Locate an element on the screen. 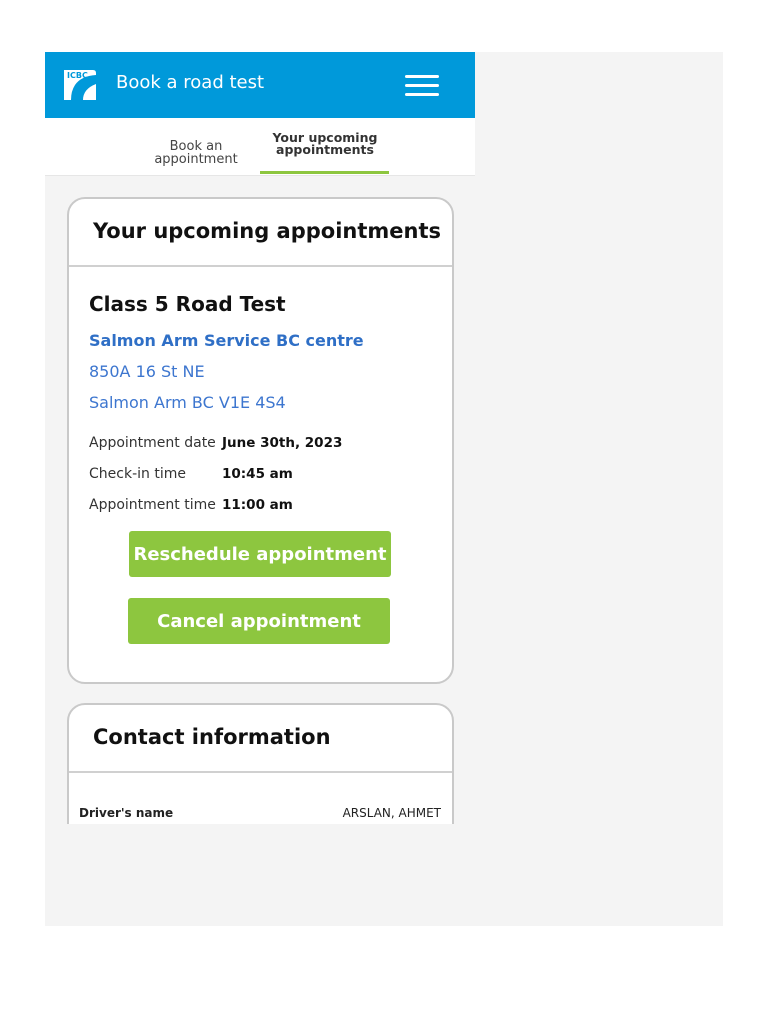 The image size is (768, 1024). address-street: 850A 16 St NE is located at coordinates (147, 371).